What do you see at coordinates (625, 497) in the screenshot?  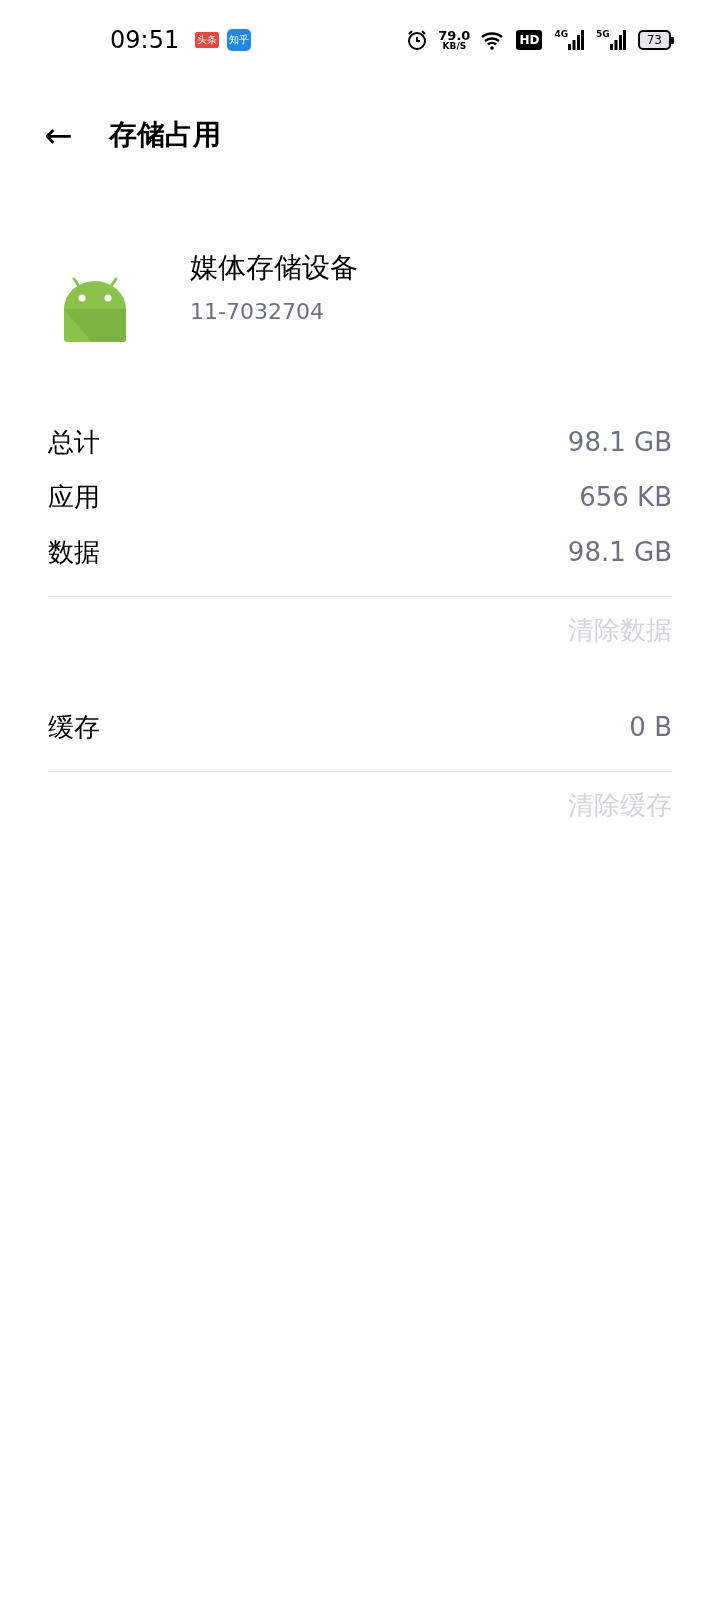 I see `row-value: 656 KB` at bounding box center [625, 497].